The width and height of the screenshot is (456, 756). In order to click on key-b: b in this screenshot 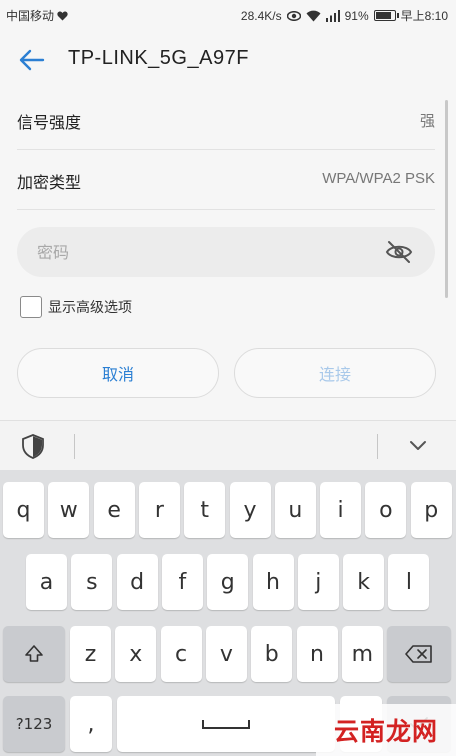, I will do `click(272, 654)`.